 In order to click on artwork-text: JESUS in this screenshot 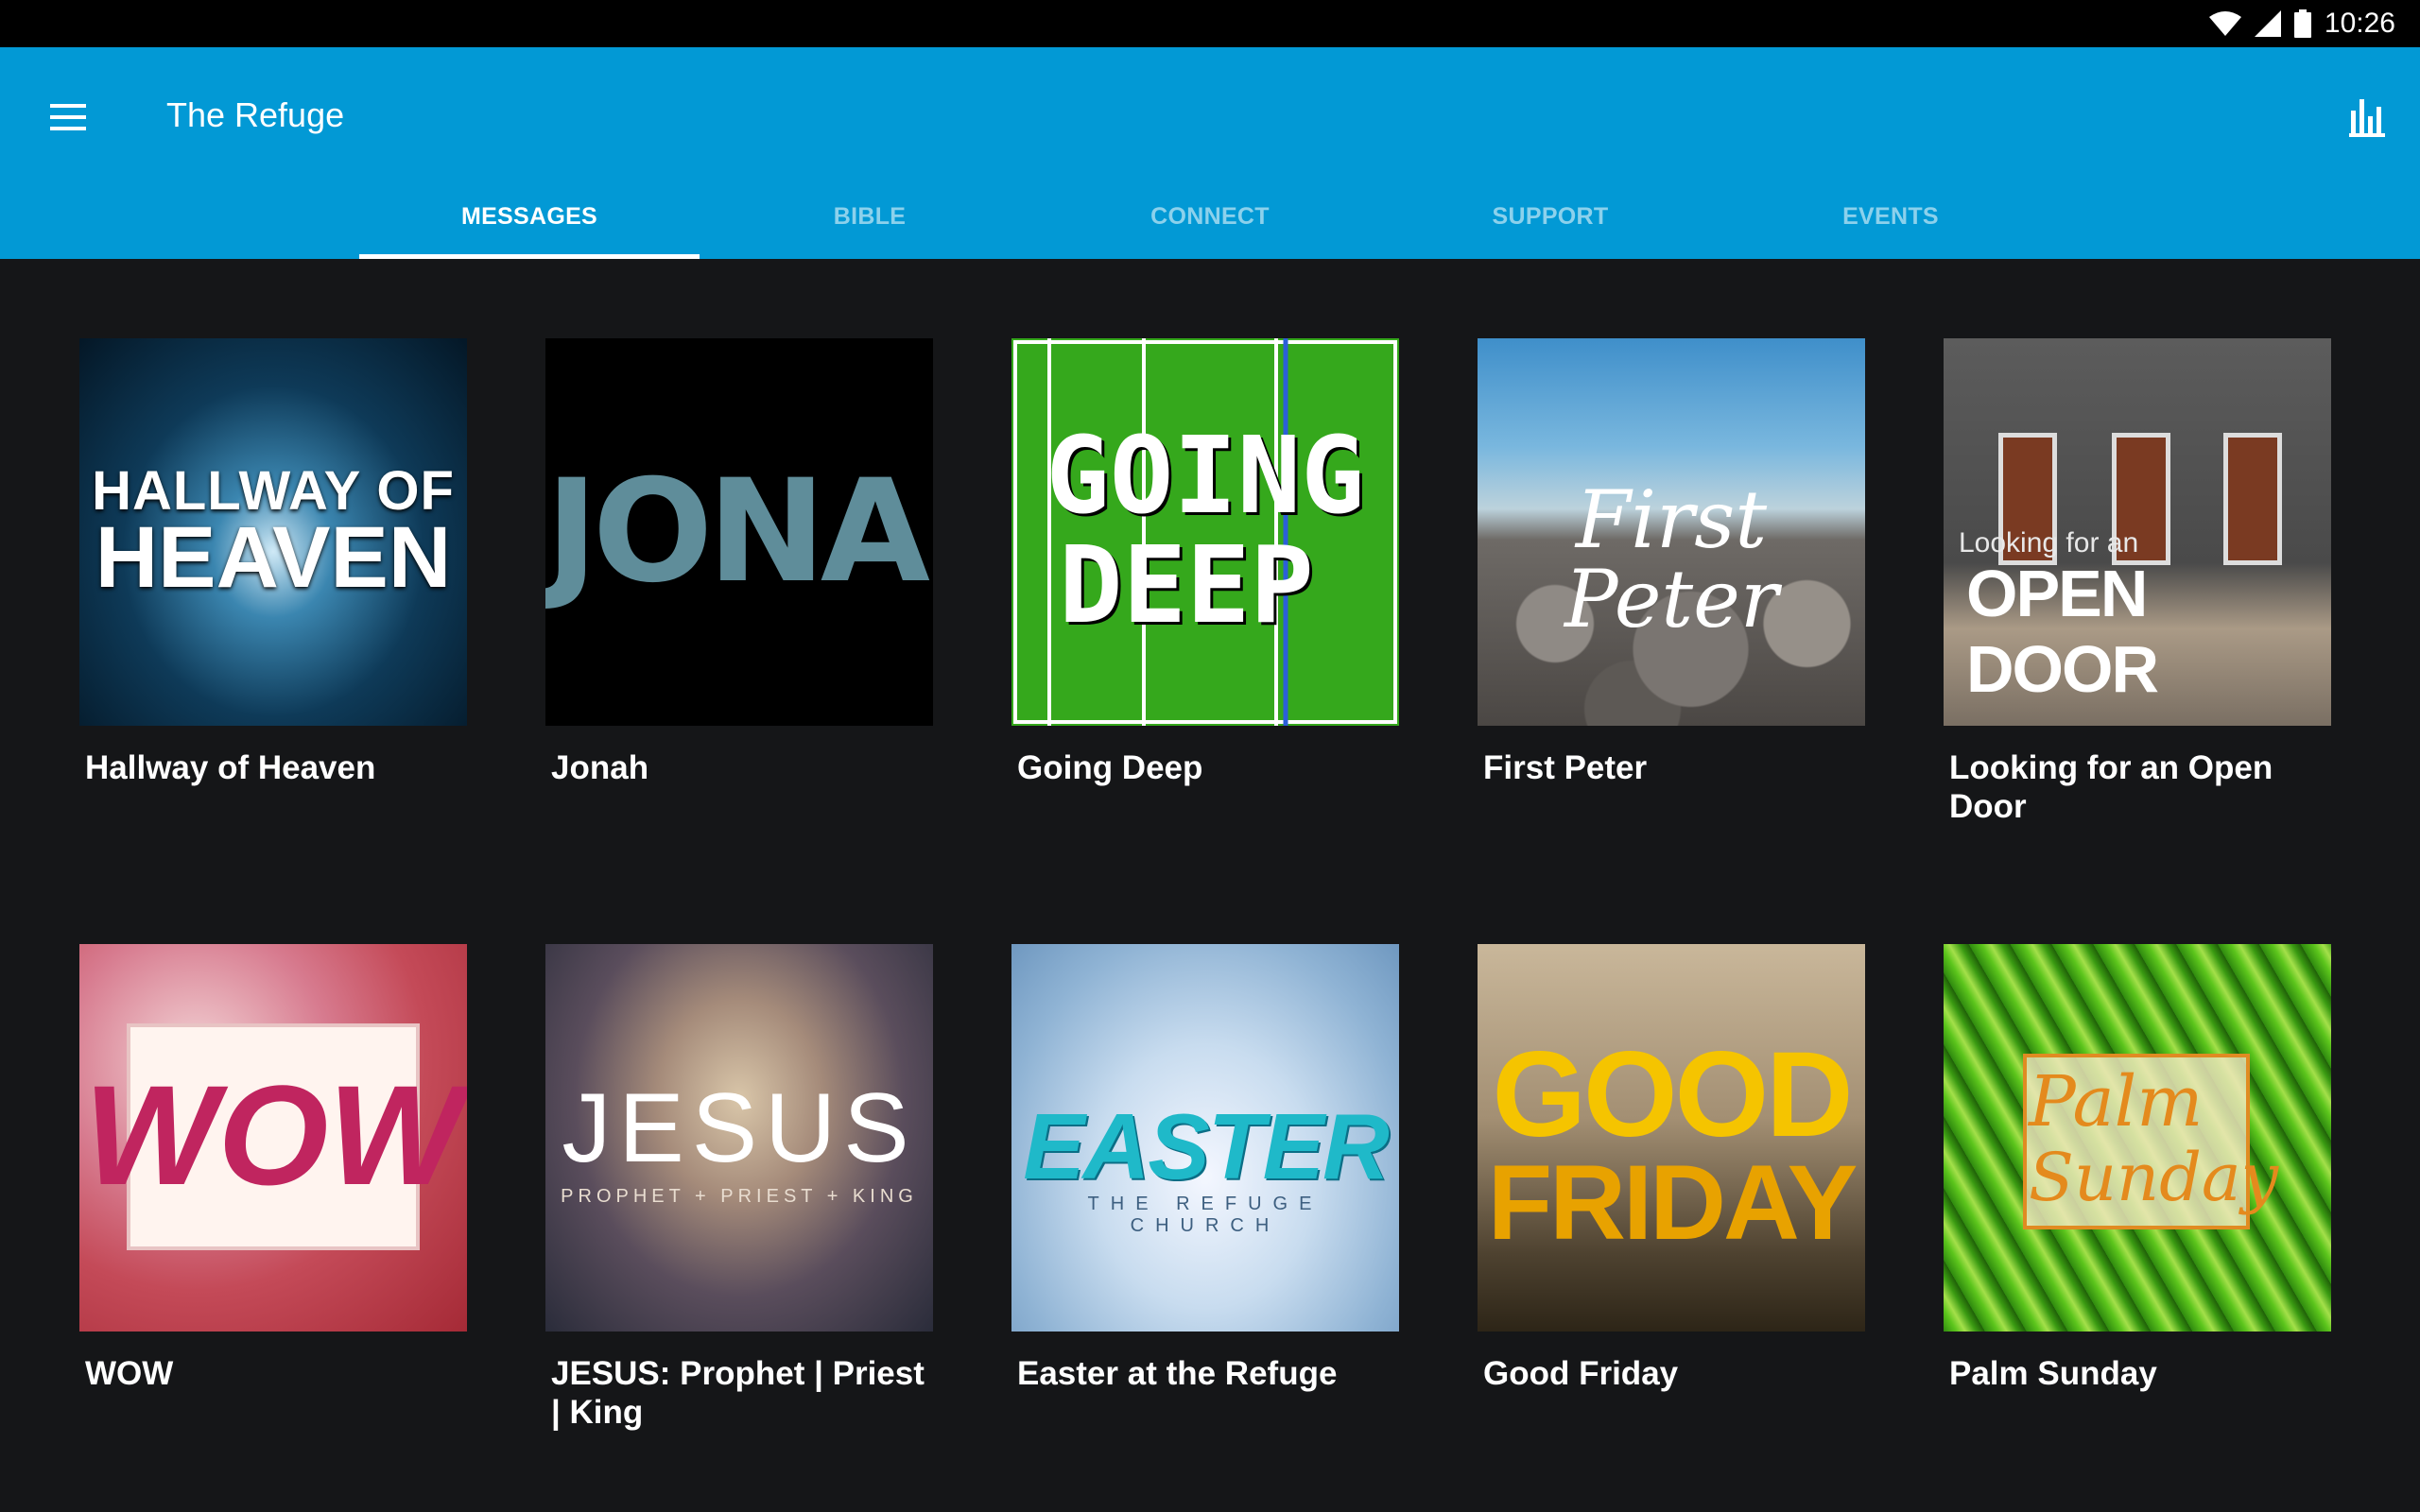, I will do `click(739, 1128)`.